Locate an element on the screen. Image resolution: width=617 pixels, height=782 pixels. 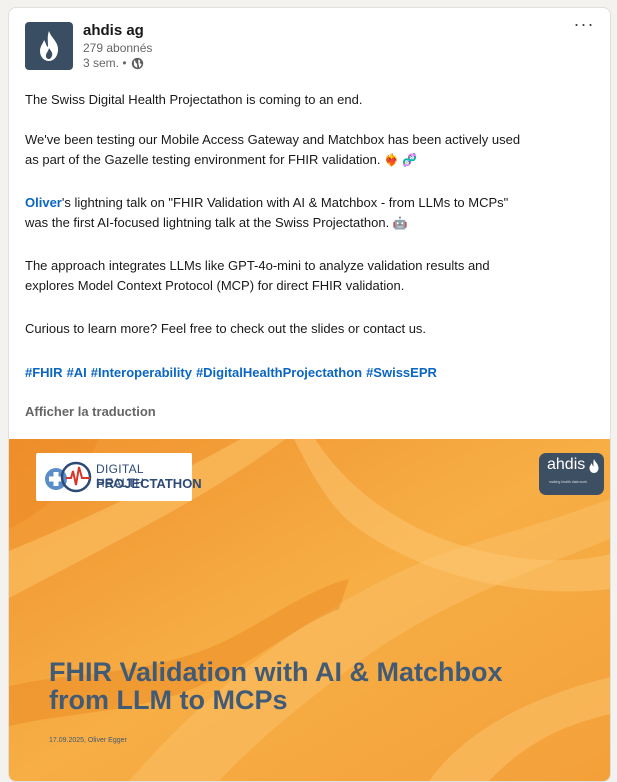
slide-title-line-2: from LLM to MCPs is located at coordinates (168, 700).